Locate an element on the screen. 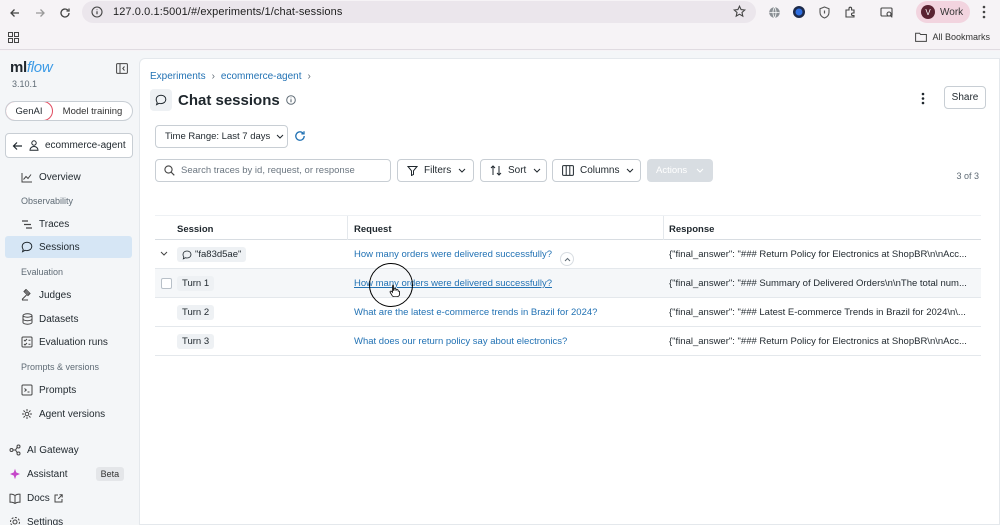 The width and height of the screenshot is (1000, 525). gear-icon is located at coordinates (15, 520).